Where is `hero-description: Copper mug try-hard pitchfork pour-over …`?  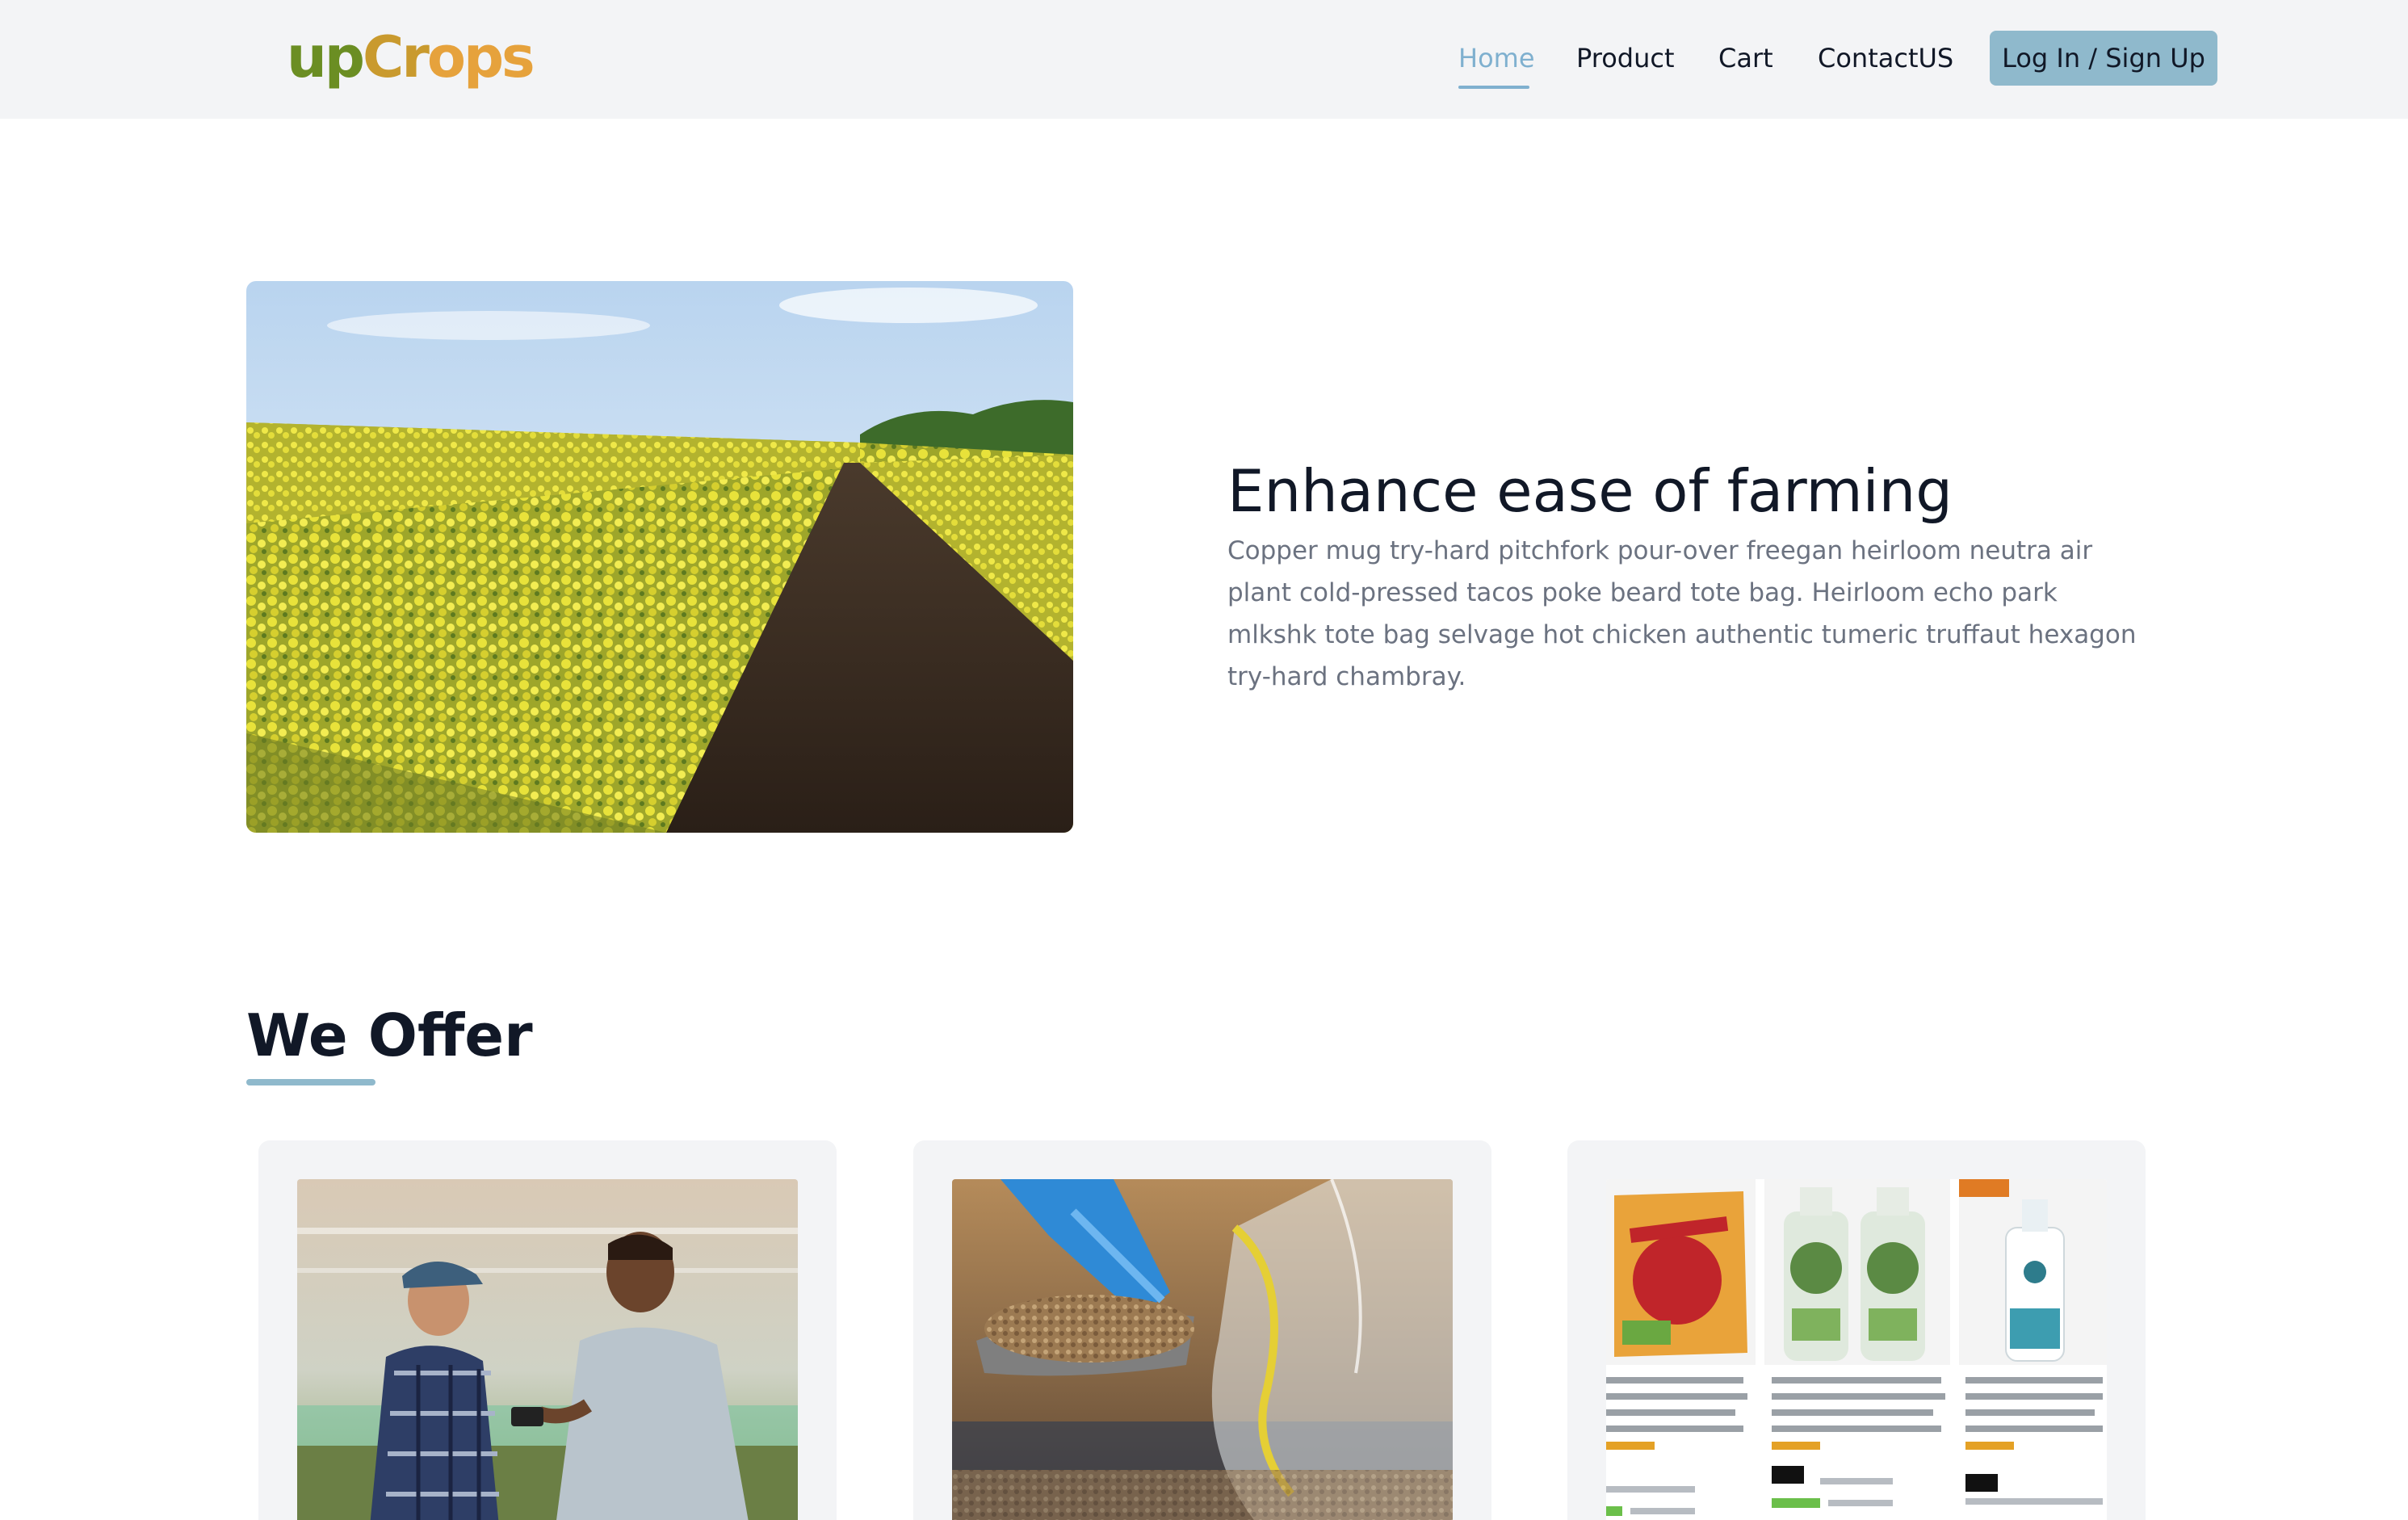 hero-description: Copper mug try-hard pitchfork pour-over … is located at coordinates (1682, 613).